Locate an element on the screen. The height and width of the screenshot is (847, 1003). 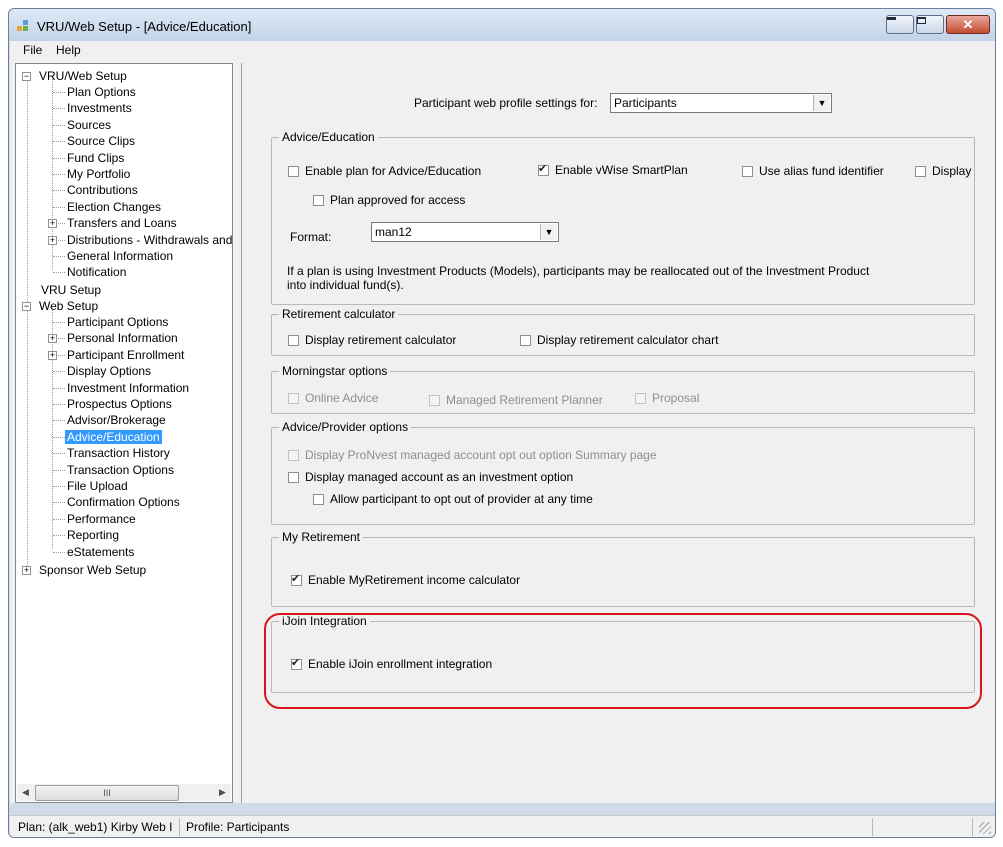
tree-node-web-setup: − Web Setup is located at coordinates (61, 306).